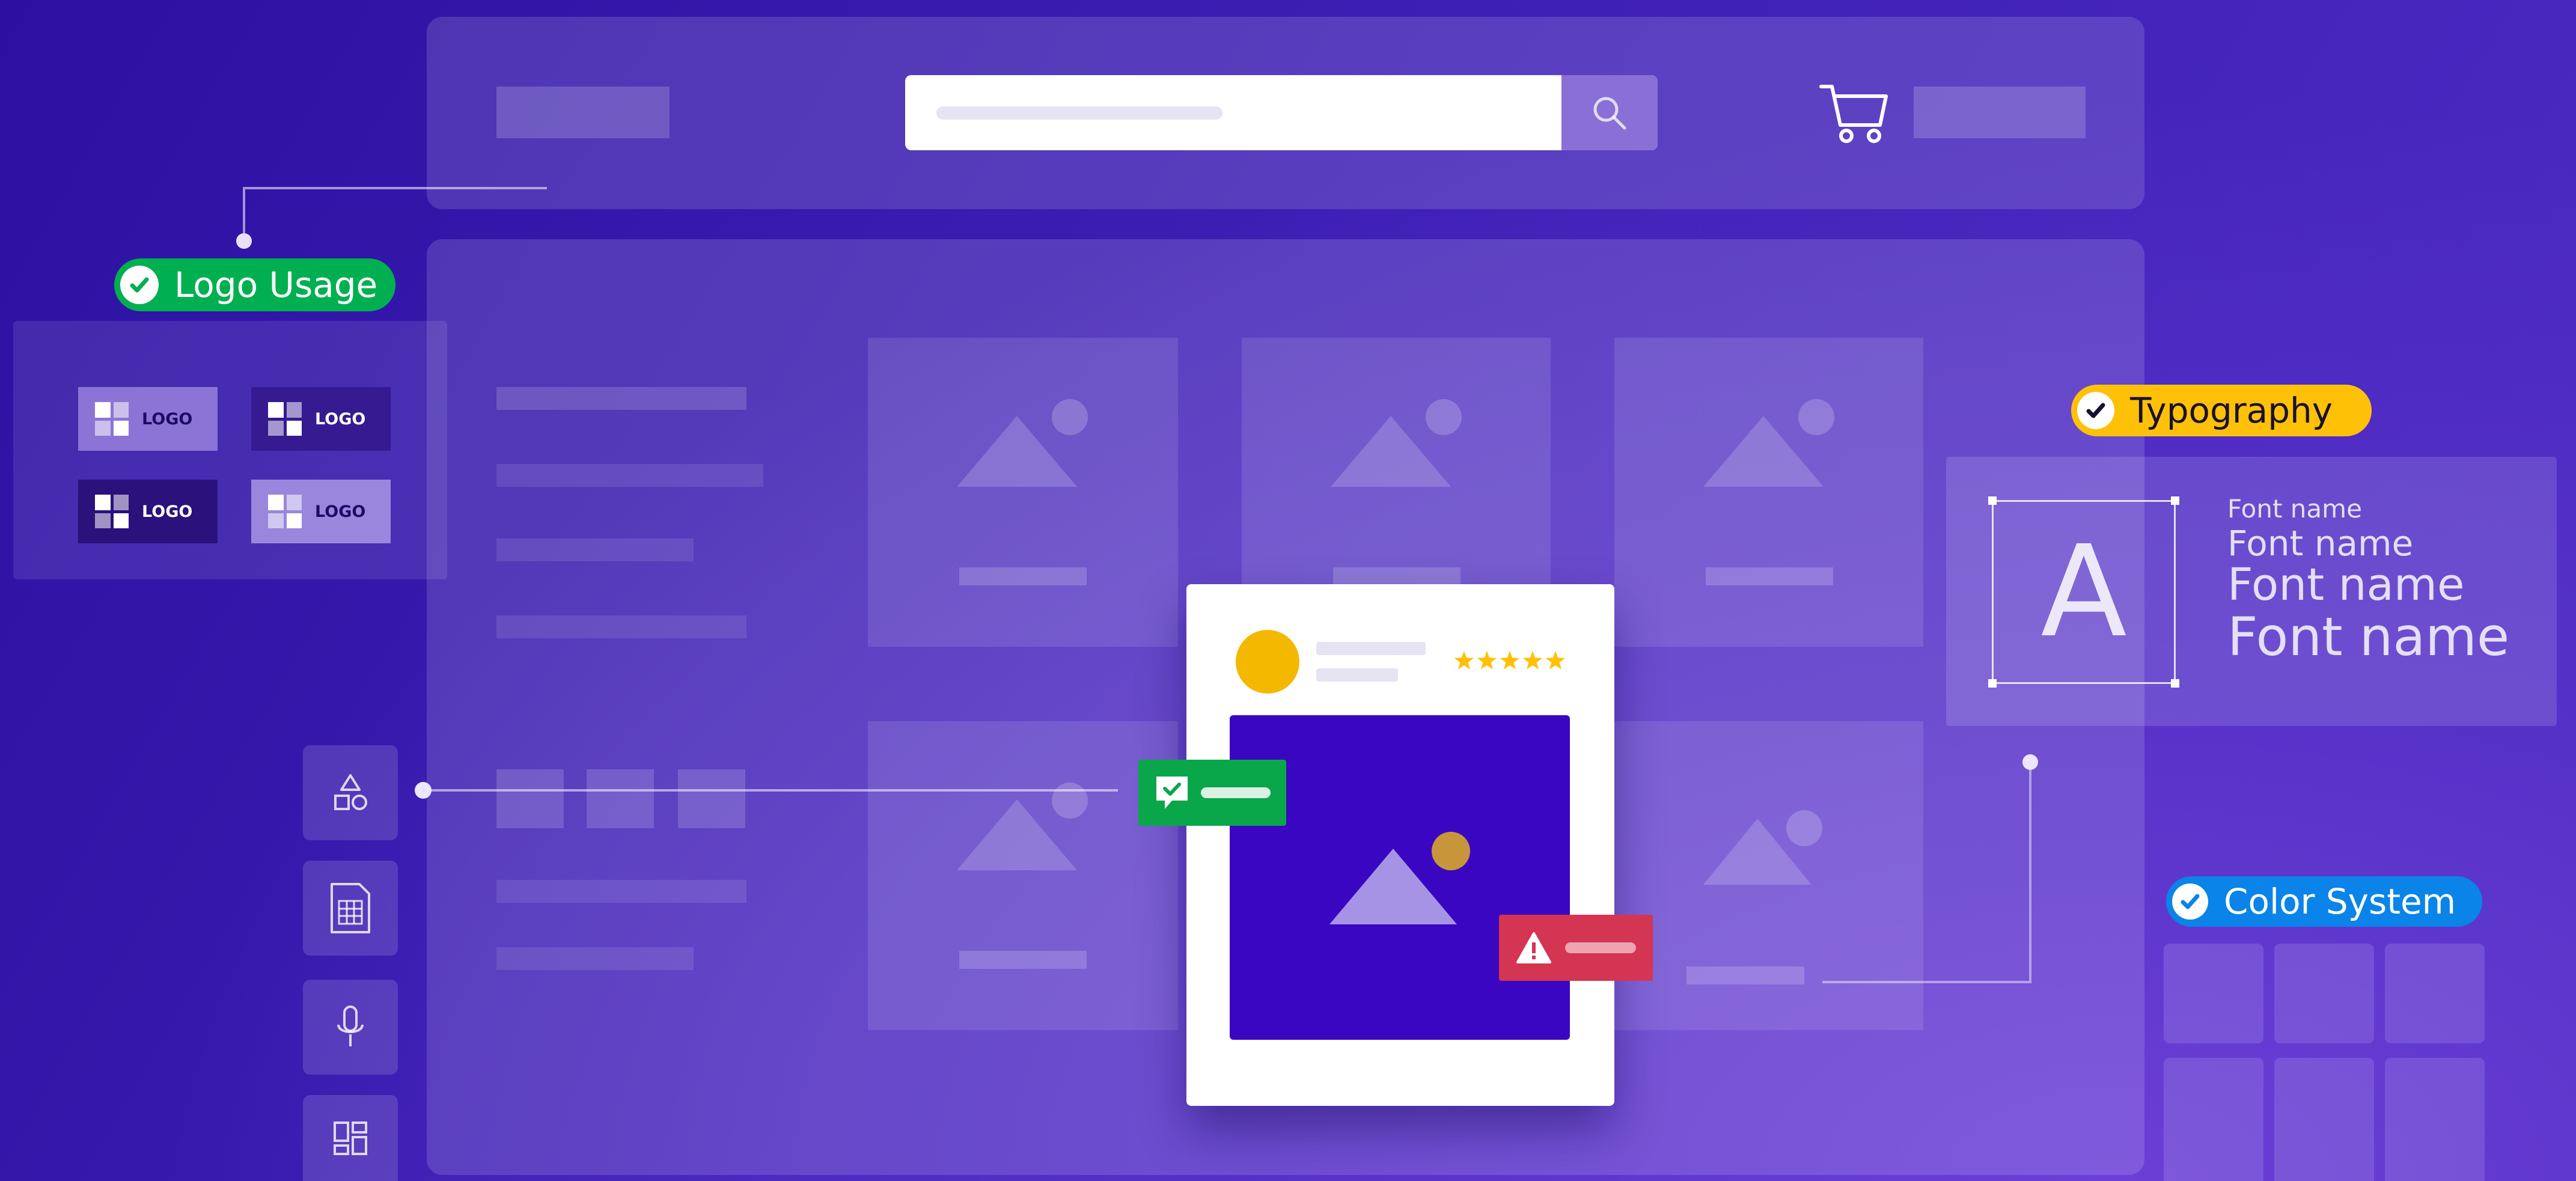  I want to click on logo-usage-panel: LOGO LOGO LOGO LOGO, so click(230, 450).